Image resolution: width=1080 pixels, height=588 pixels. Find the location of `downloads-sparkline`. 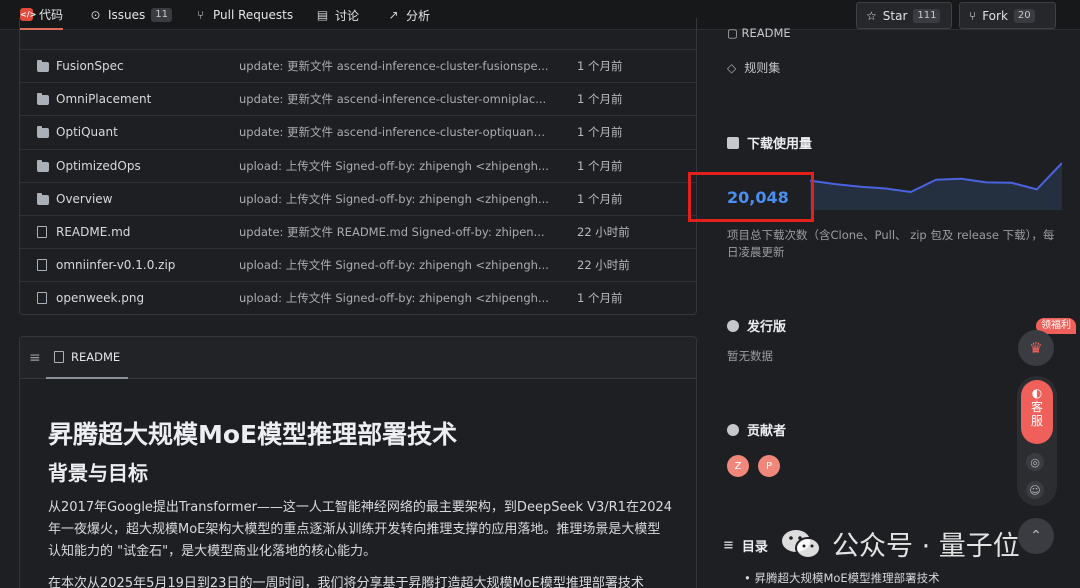

downloads-sparkline is located at coordinates (936, 186).